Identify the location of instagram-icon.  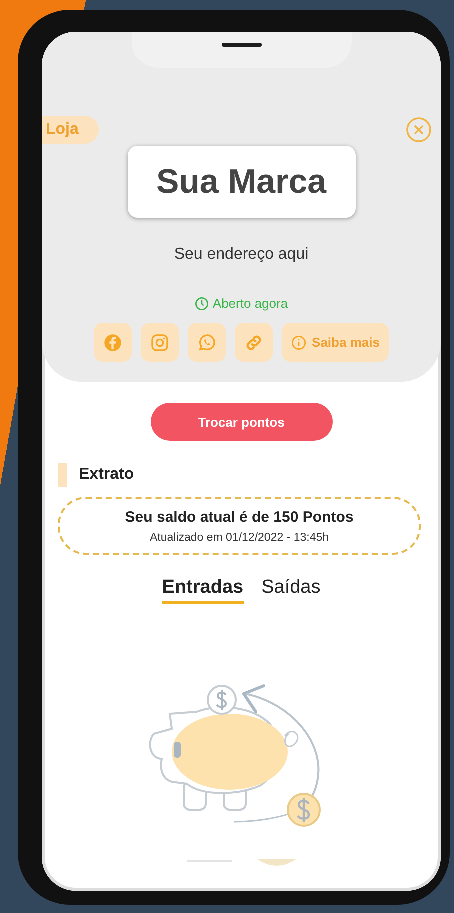
(160, 342).